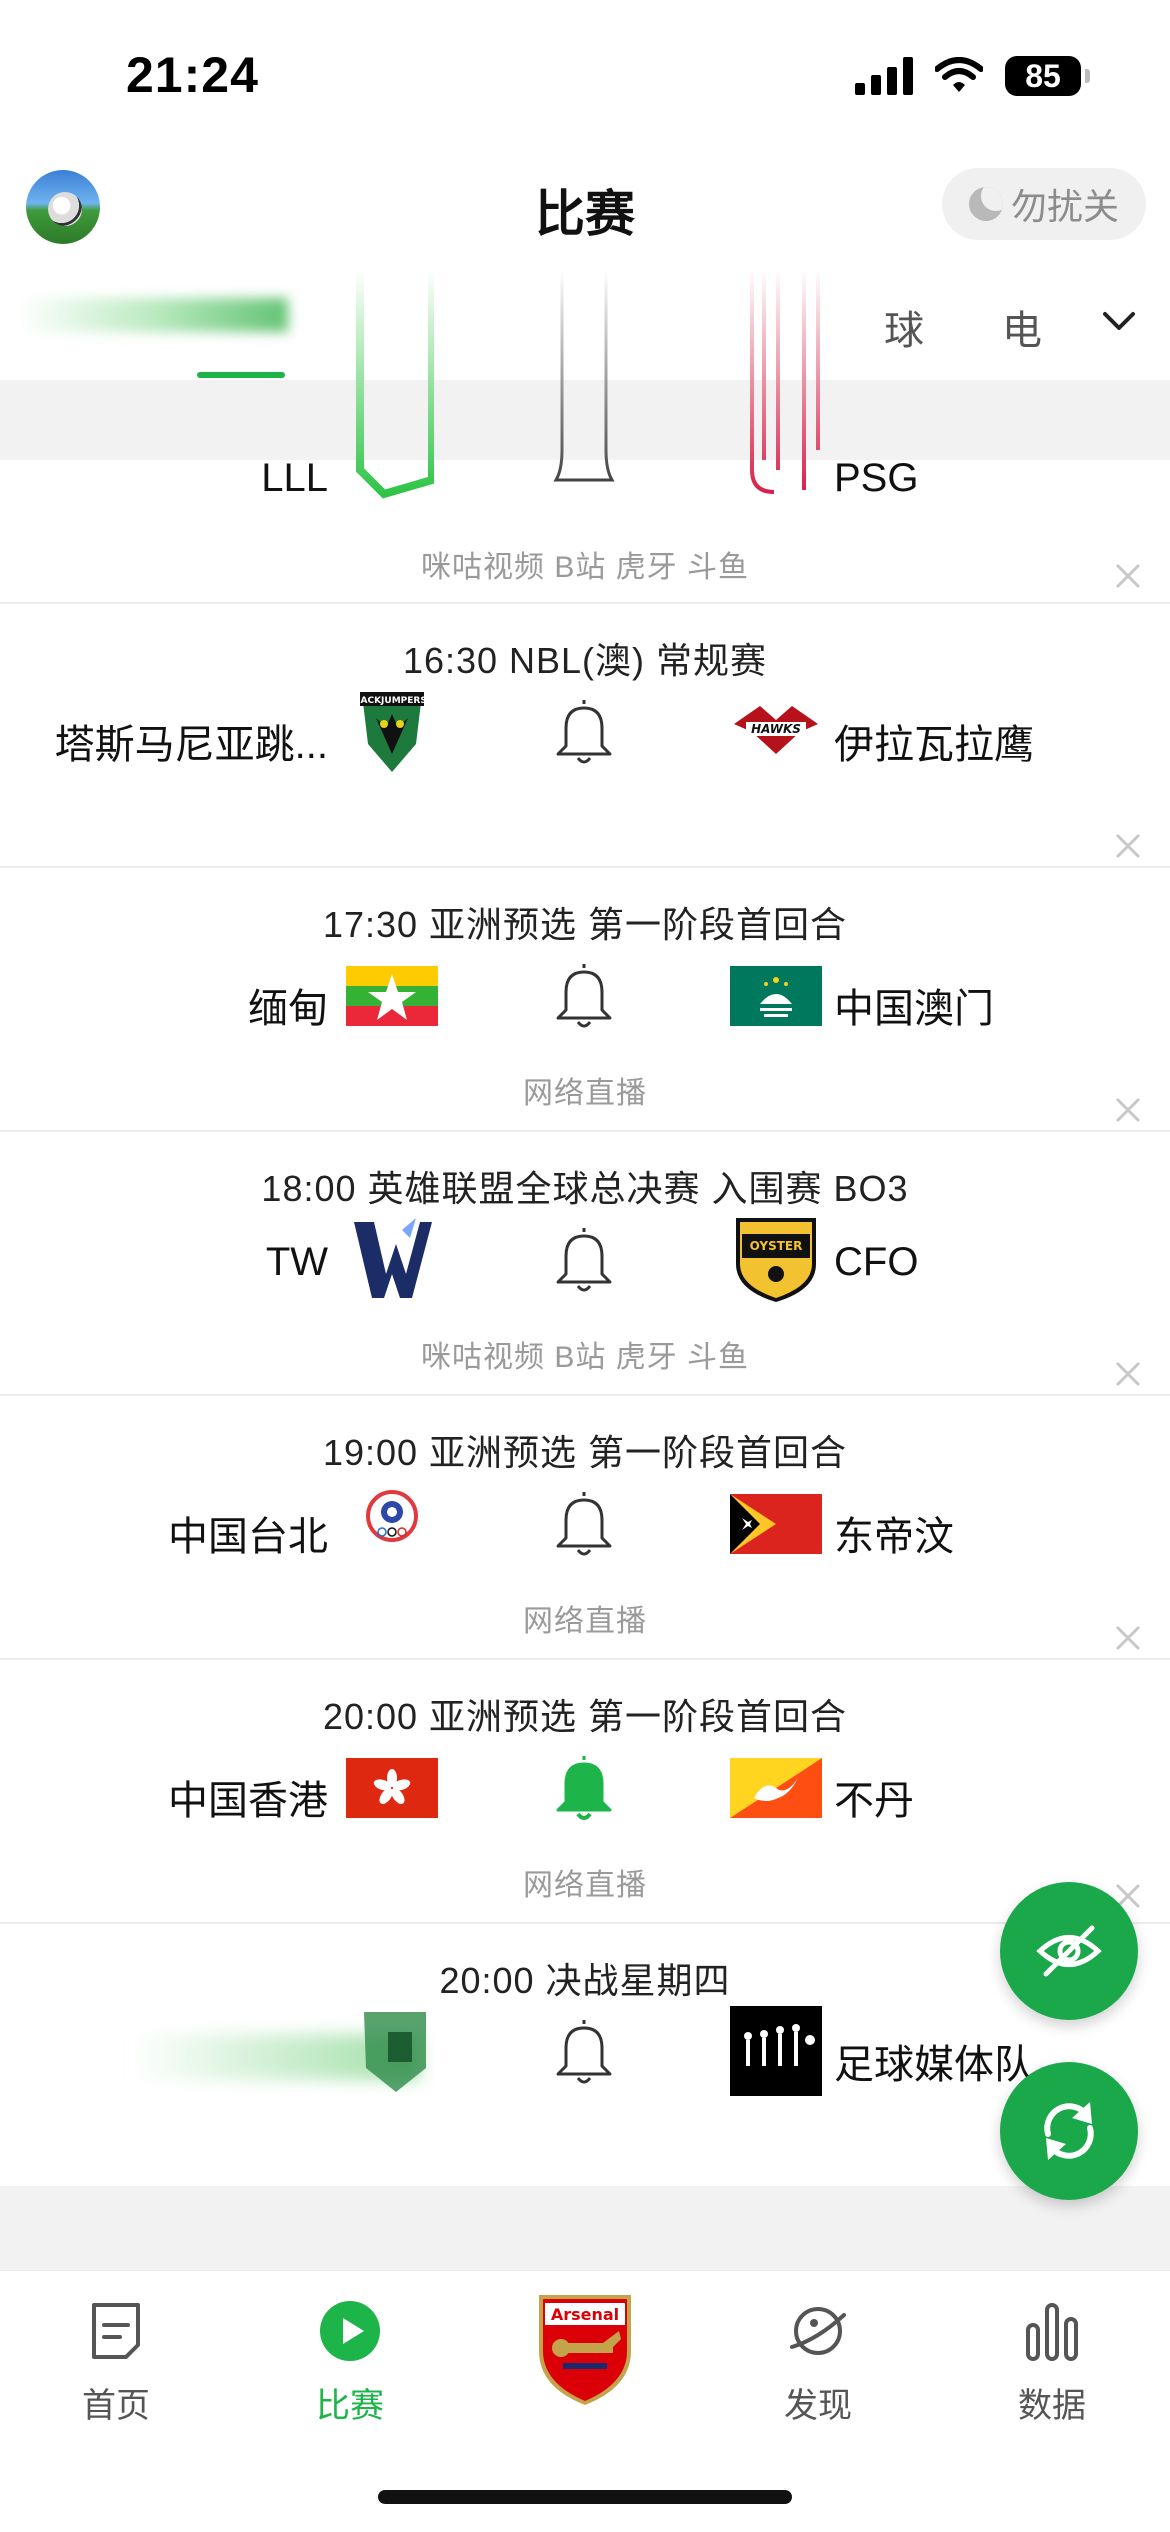 The image size is (1170, 2532). Describe the element at coordinates (776, 1788) in the screenshot. I see `bhutan-flag-icon` at that location.